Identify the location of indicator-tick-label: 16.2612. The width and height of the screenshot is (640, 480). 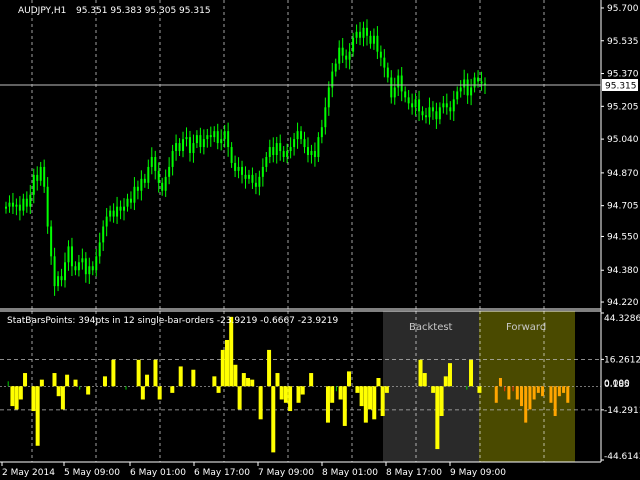
(622, 360).